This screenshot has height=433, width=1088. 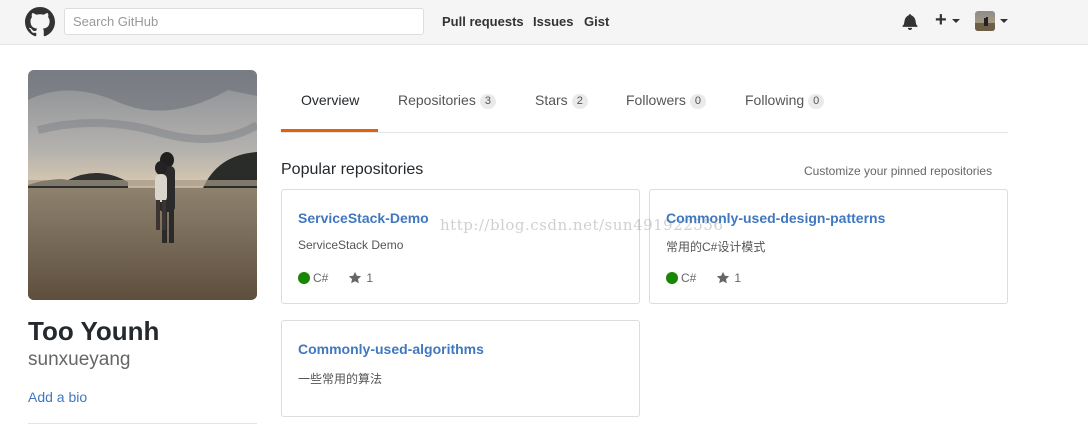 I want to click on avatar, so click(x=985, y=21).